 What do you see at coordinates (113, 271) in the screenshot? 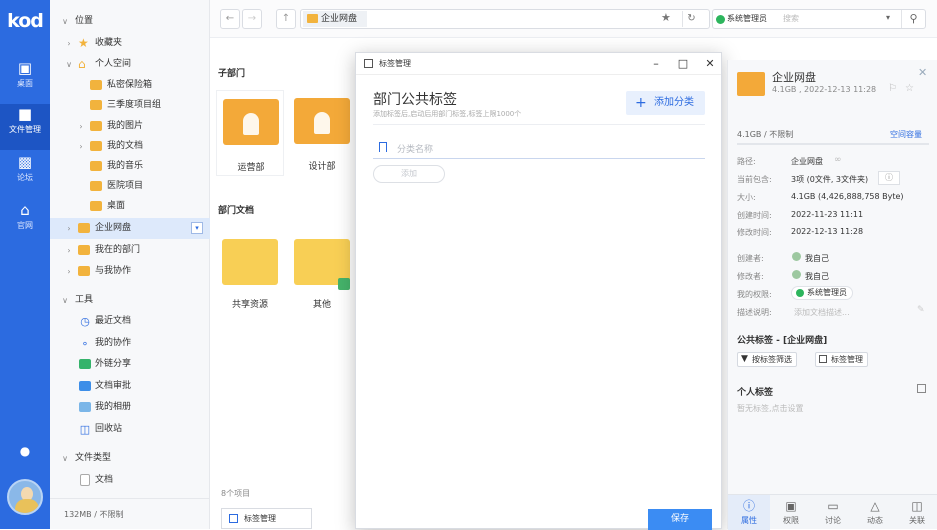
I see `tree-item-label: 与我协作` at bounding box center [113, 271].